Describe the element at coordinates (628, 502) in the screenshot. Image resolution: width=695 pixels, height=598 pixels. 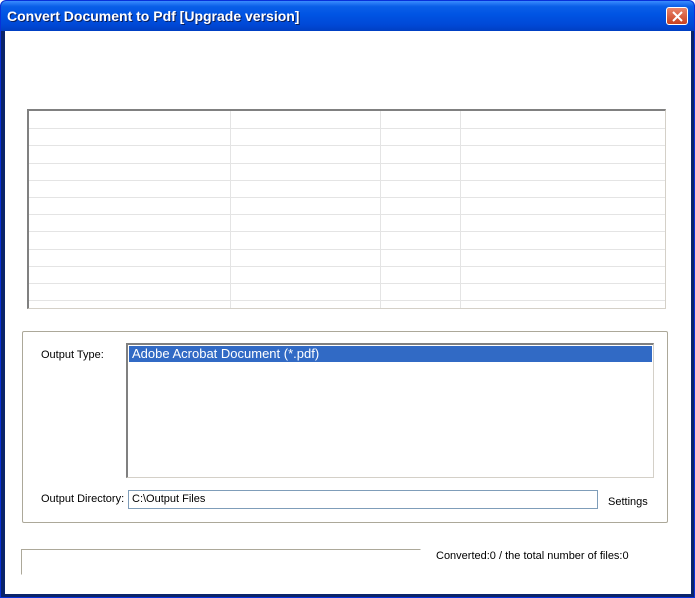
I see `settings-link: Settings` at that location.